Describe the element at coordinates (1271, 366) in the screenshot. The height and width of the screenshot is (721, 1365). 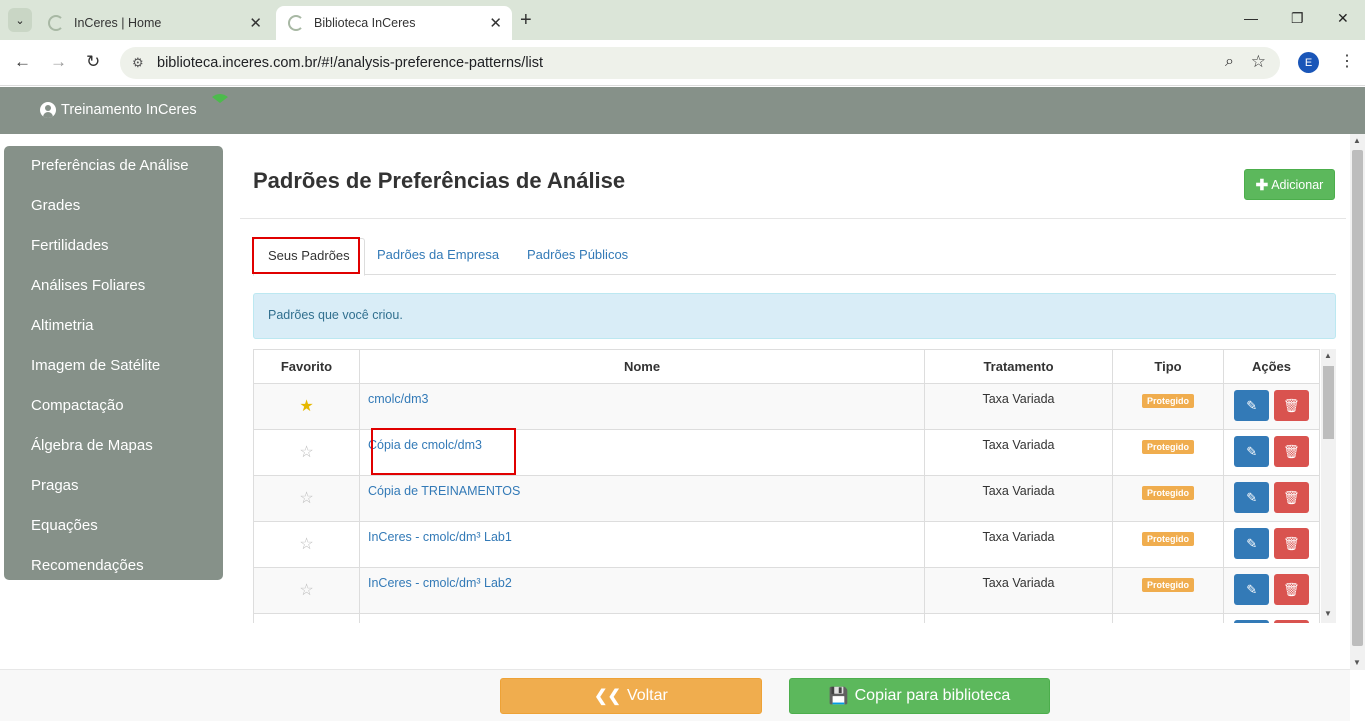
I see `column-header-acoes: Ações` at that location.